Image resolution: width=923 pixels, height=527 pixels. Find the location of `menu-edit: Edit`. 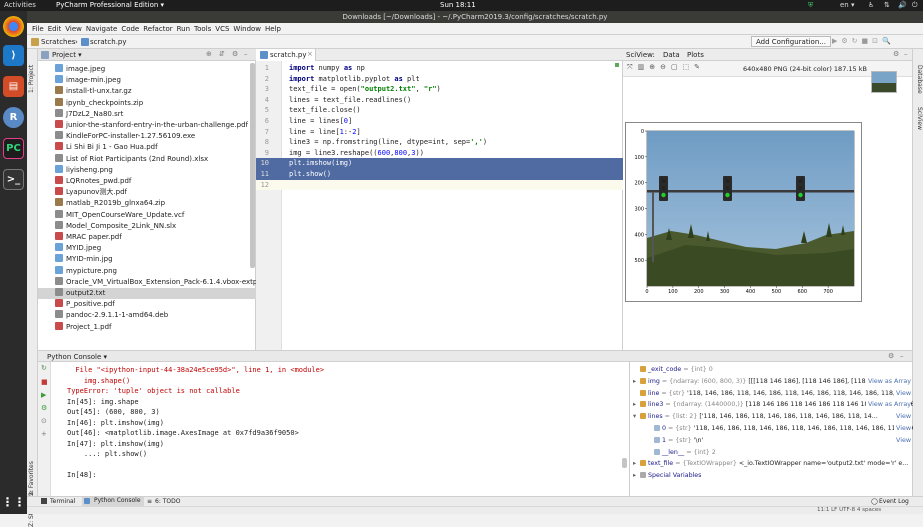

menu-edit: Edit is located at coordinates (55, 29).